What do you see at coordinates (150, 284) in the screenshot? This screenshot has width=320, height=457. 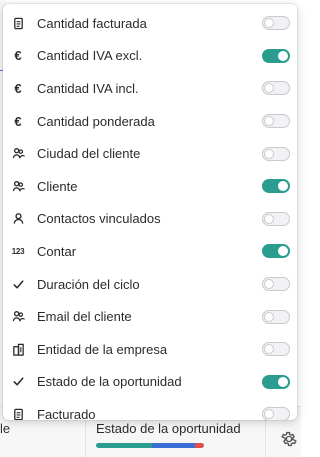 I see `menu-item-duracion-del-ciclo: Duración del ciclo` at bounding box center [150, 284].